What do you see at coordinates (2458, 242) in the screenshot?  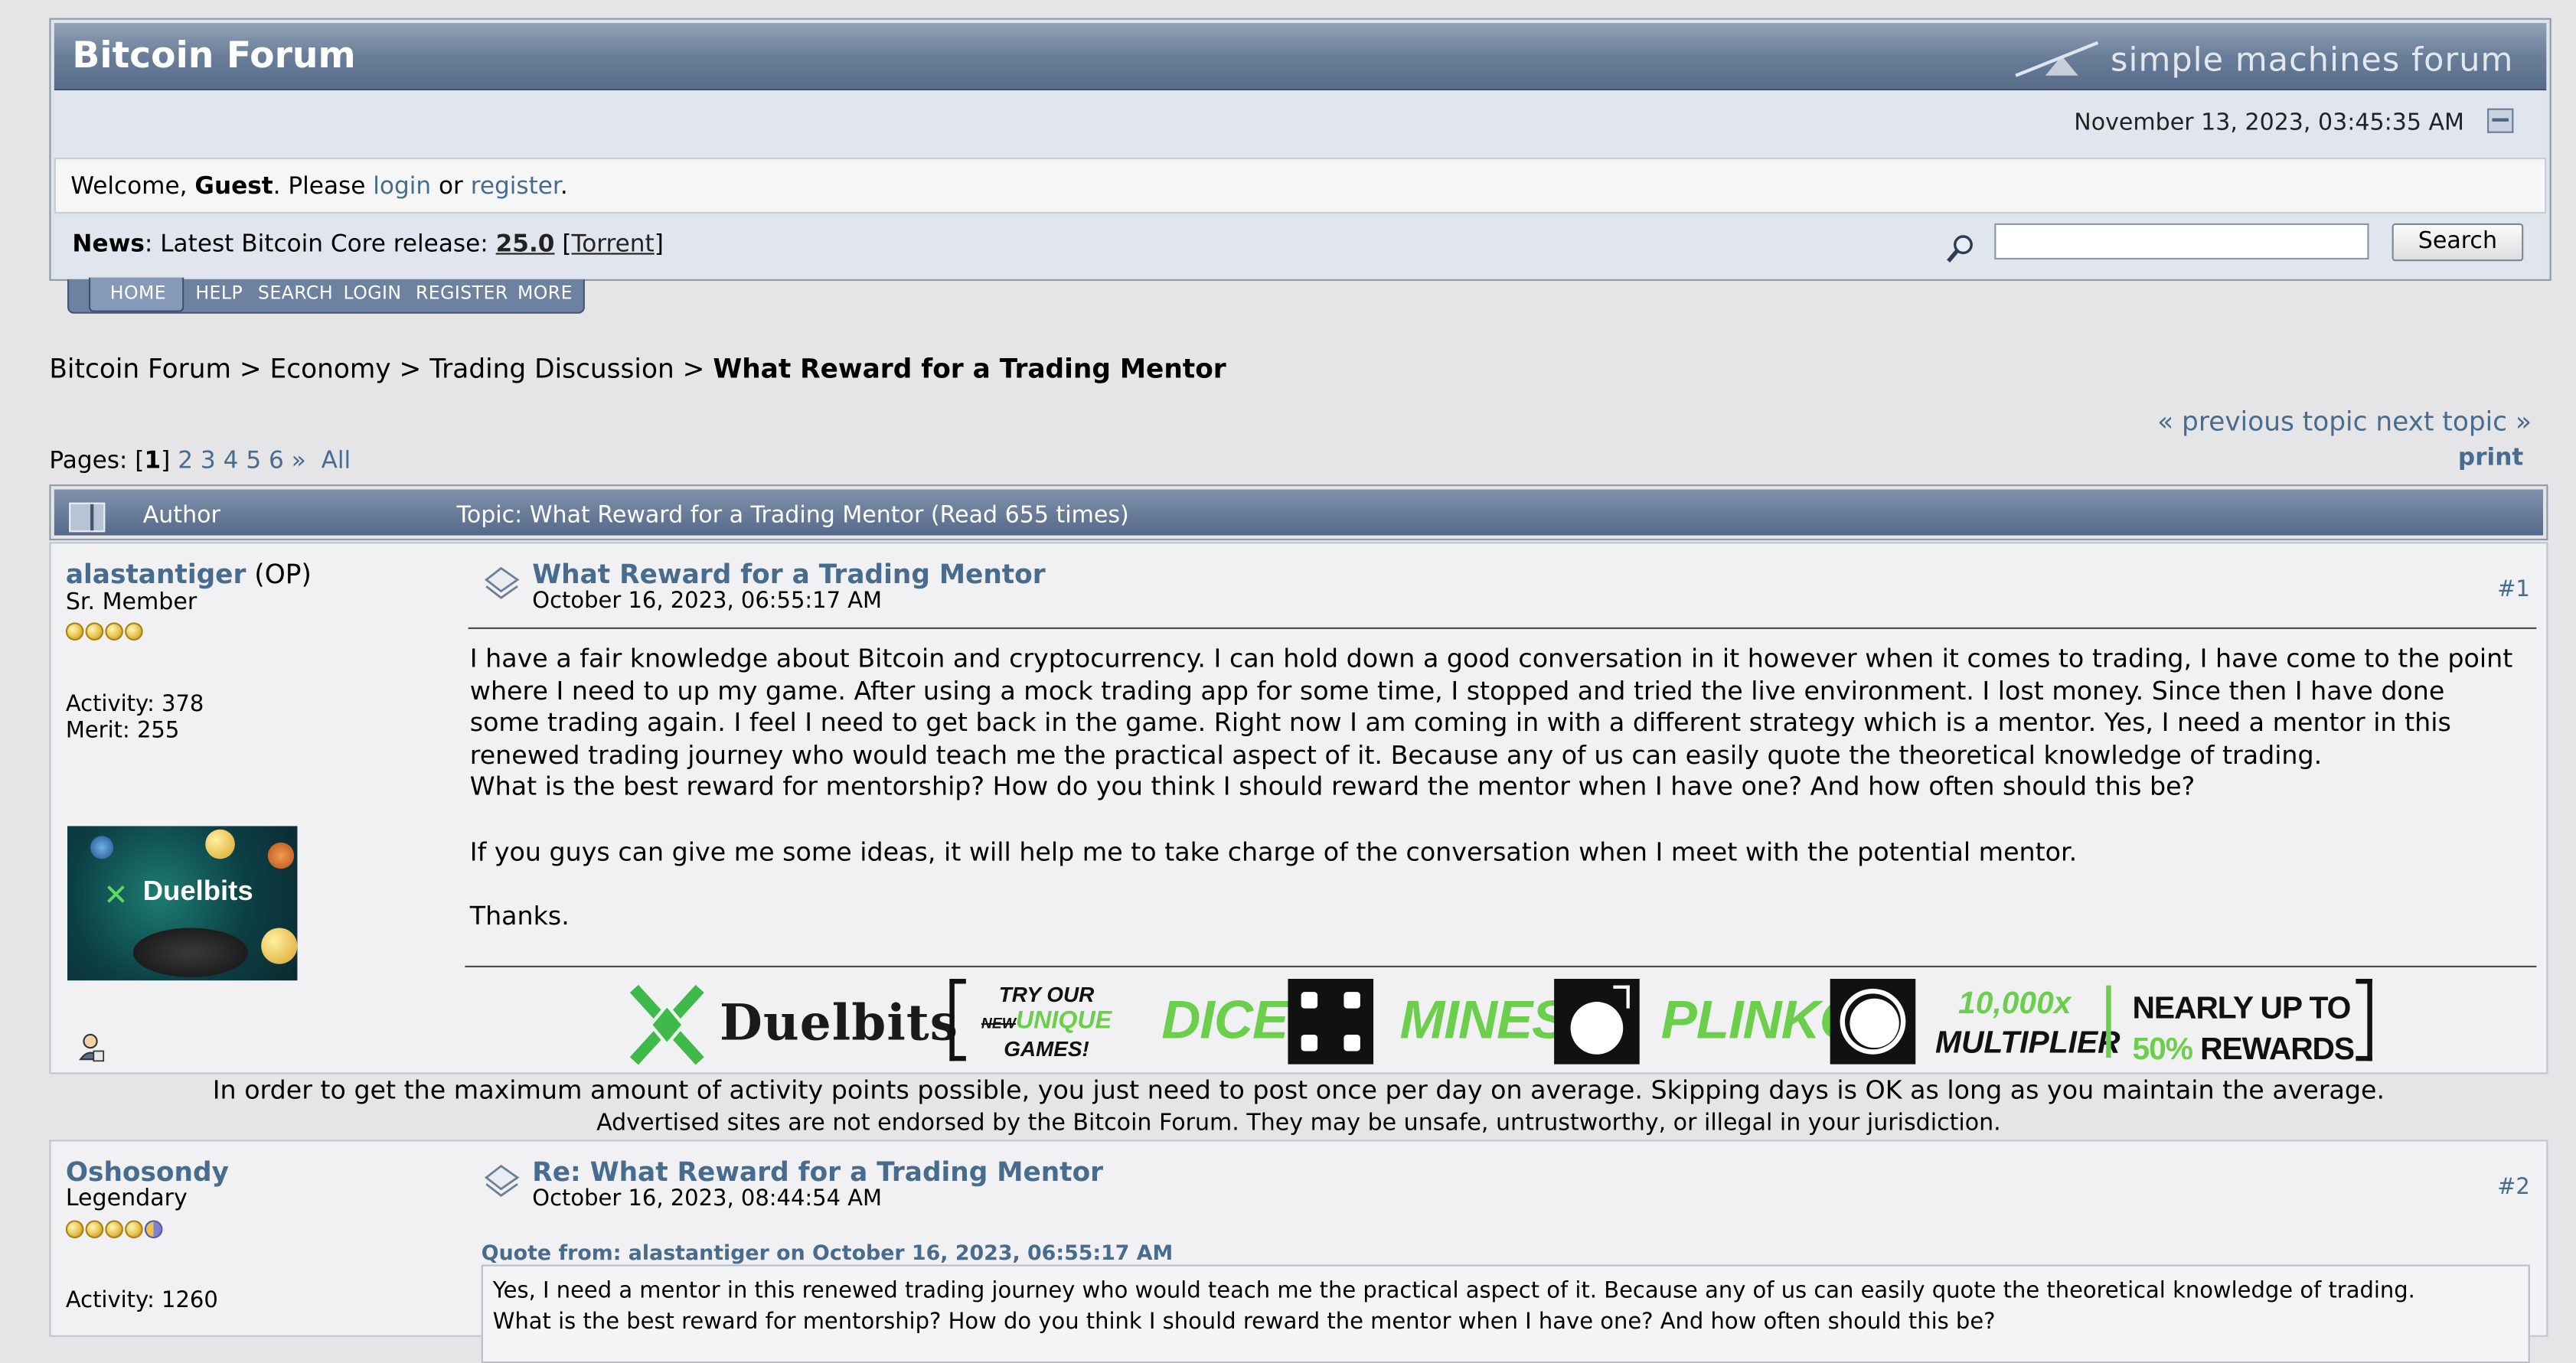 I see `search-button: Search` at bounding box center [2458, 242].